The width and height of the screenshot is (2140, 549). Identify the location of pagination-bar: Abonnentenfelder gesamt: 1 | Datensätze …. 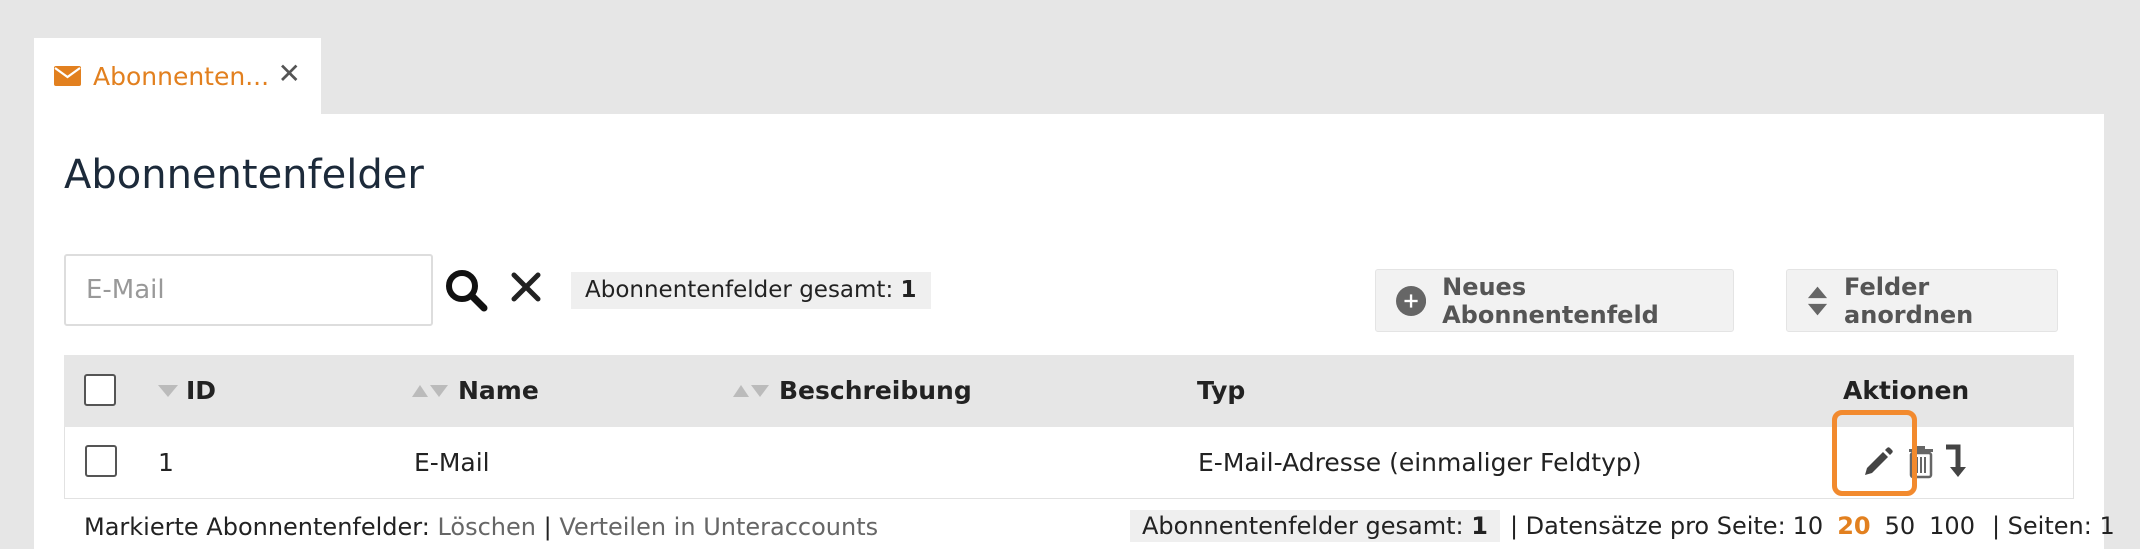
(1622, 526).